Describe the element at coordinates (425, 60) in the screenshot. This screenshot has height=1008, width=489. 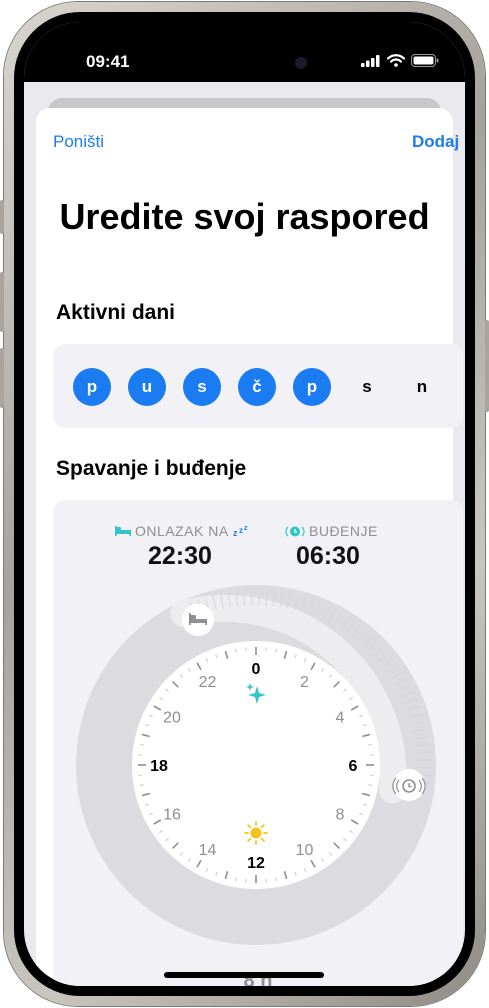
I see `battery-icon` at that location.